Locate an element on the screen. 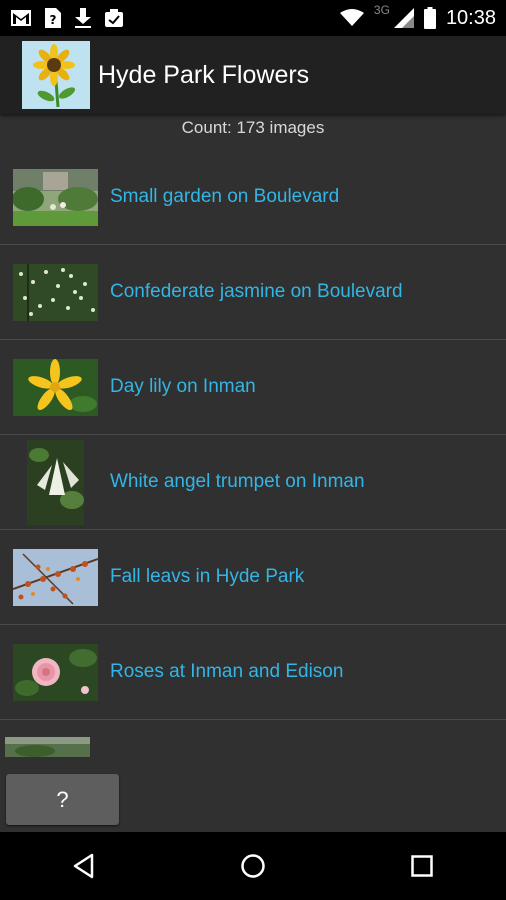 This screenshot has height=900, width=506. action-bar: Hyde Park Flowers is located at coordinates (253, 75).